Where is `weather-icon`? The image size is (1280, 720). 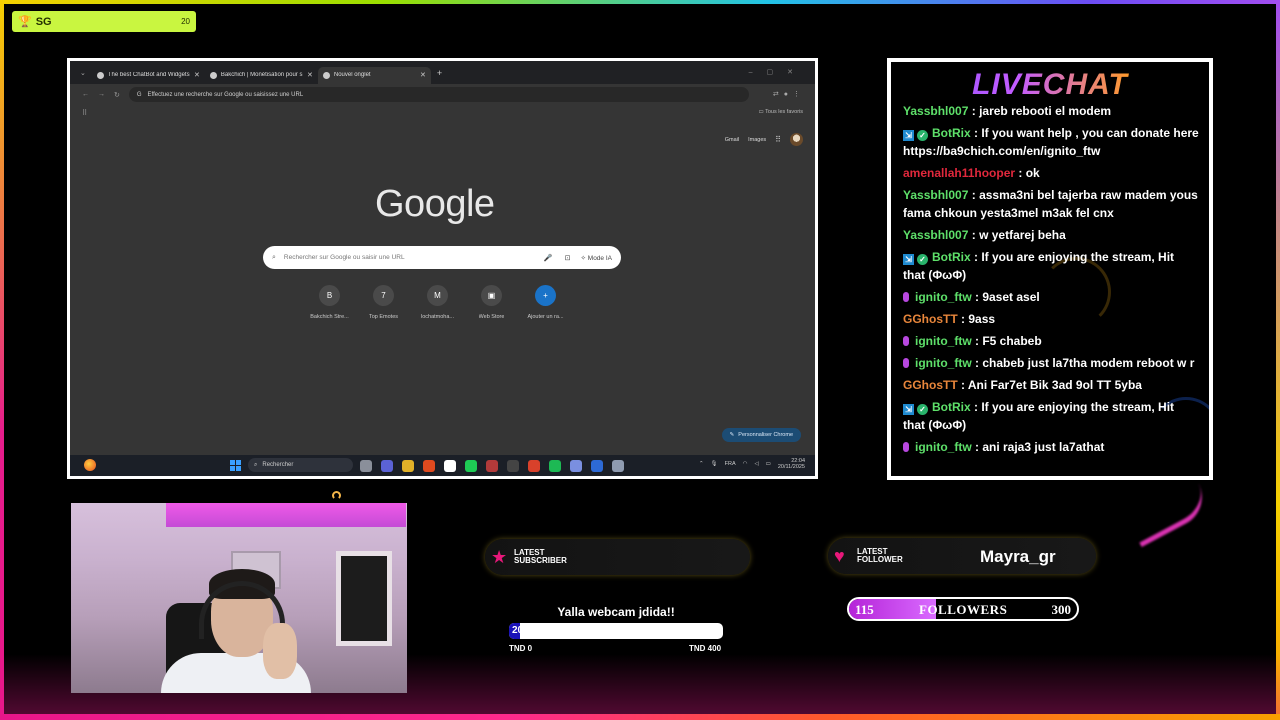
weather-icon is located at coordinates (90, 465).